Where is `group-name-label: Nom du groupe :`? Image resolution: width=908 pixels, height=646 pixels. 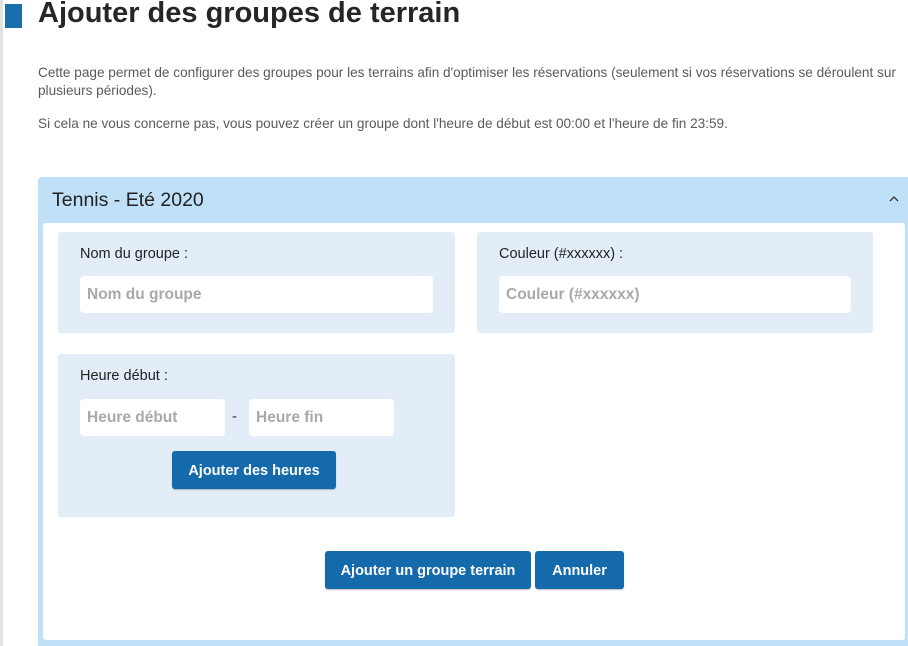 group-name-label: Nom du groupe : is located at coordinates (134, 254).